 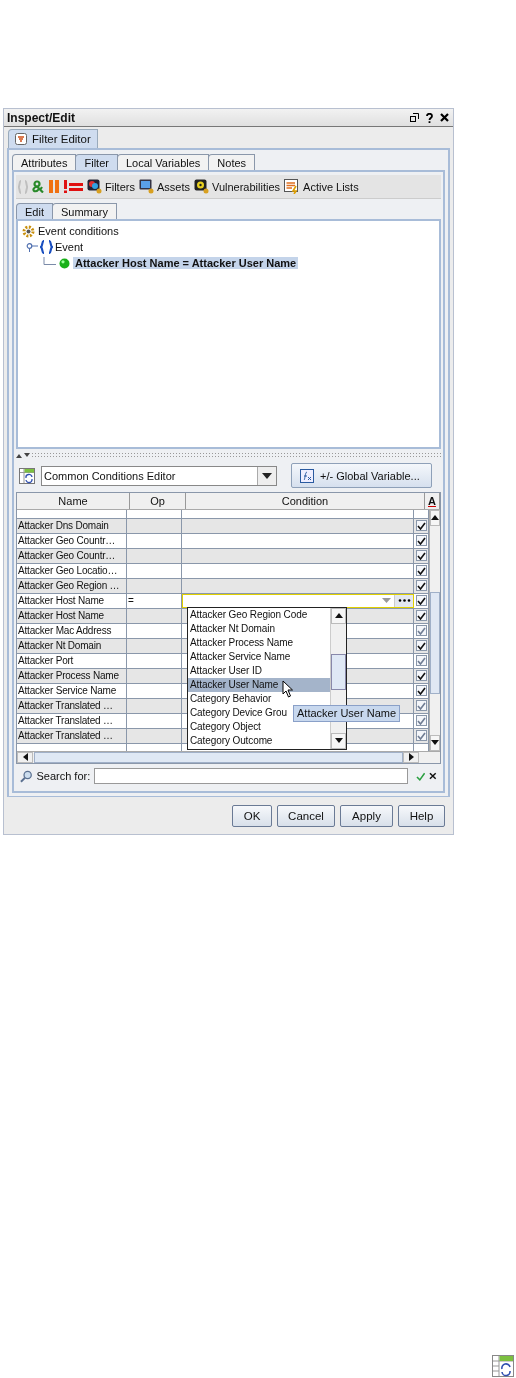 I want to click on checkmark-icon, so click(x=420, y=776).